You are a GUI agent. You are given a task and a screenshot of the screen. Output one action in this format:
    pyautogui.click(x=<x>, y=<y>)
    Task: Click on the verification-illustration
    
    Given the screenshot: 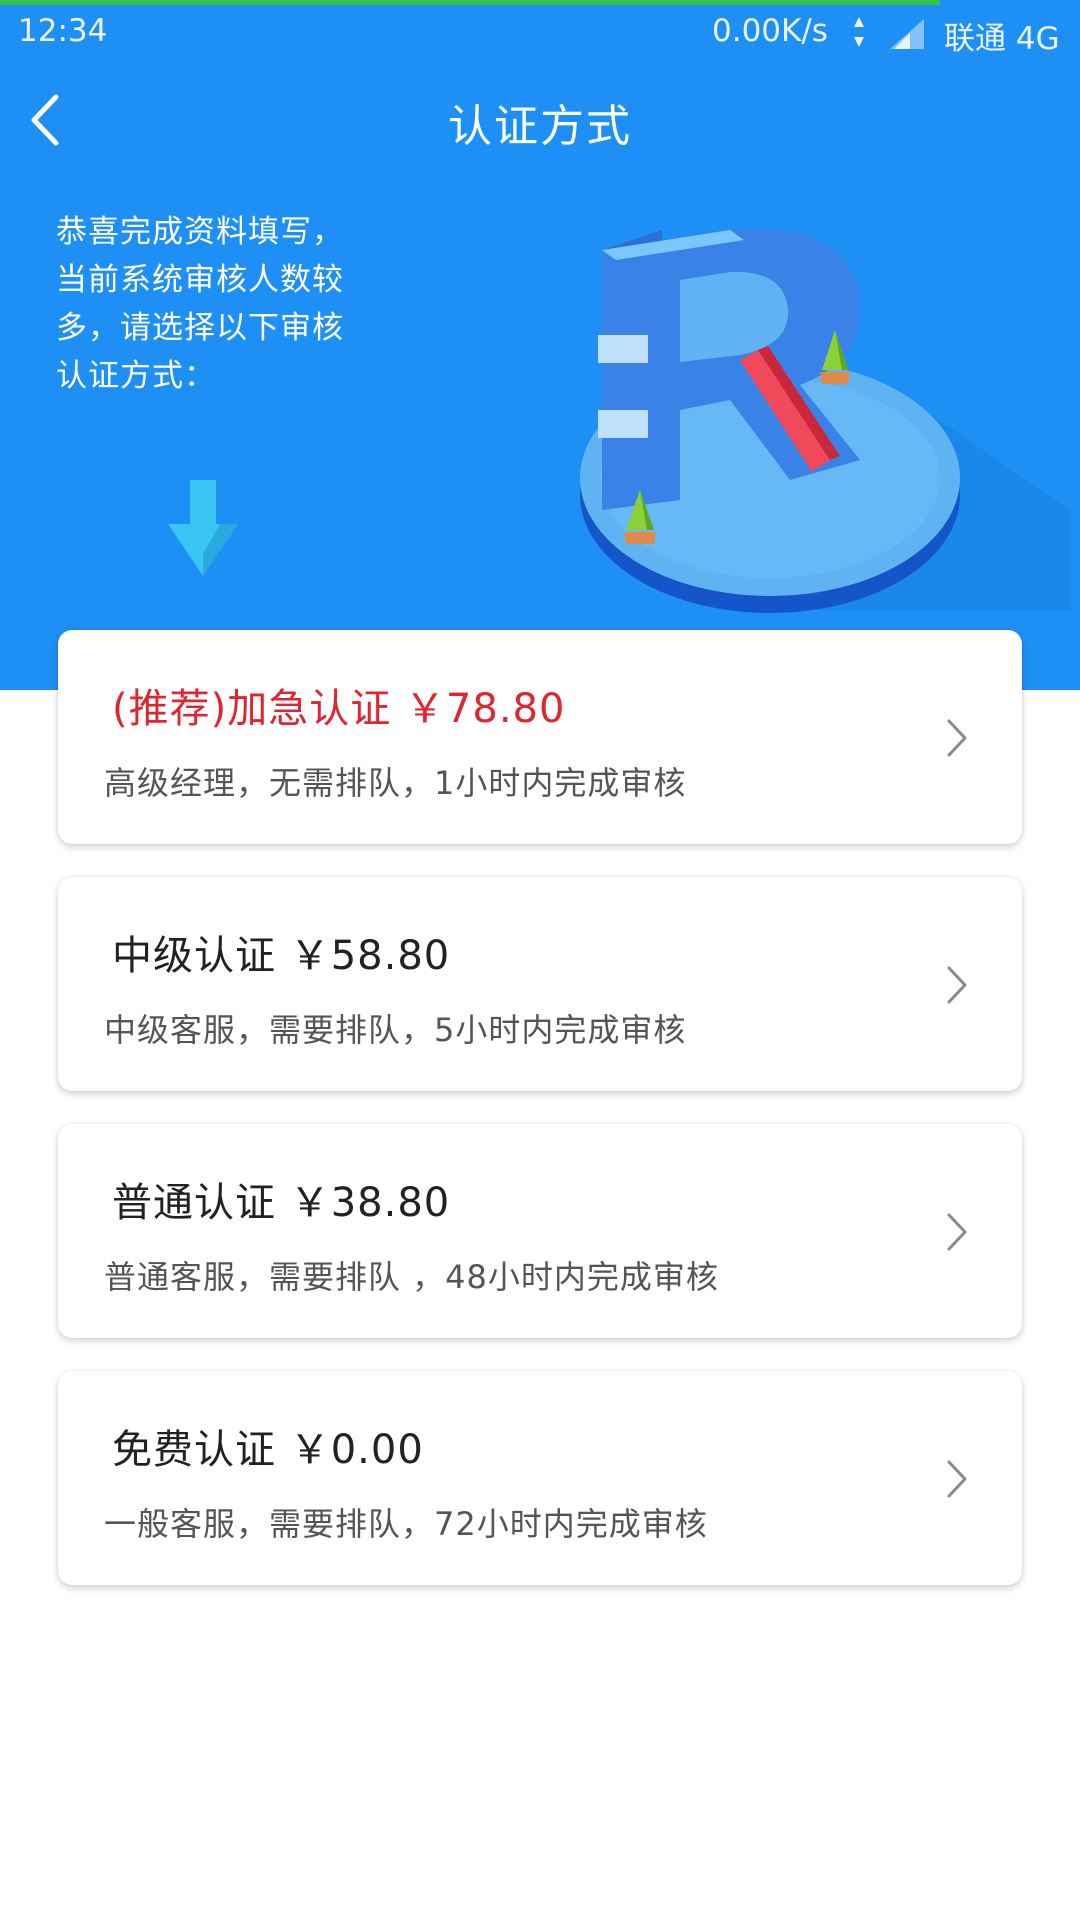 What is the action you would take?
    pyautogui.click(x=825, y=420)
    